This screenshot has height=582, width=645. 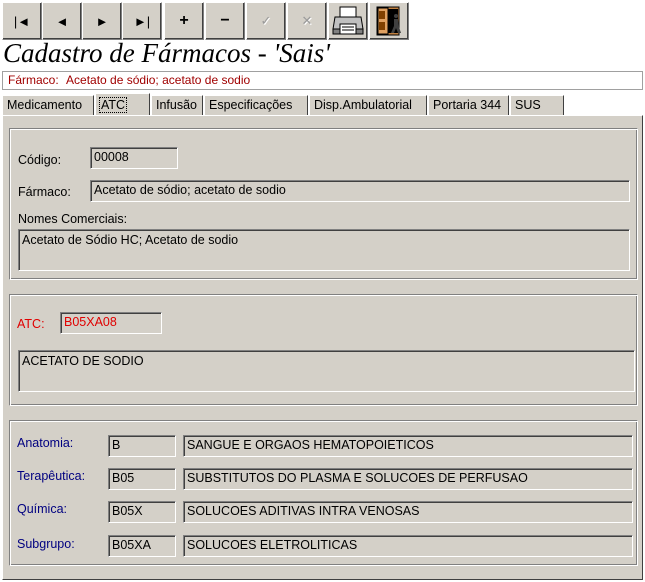 What do you see at coordinates (158, 80) in the screenshot?
I see `selected-farmaco-value: Acetato de sódio; acetato de sodio` at bounding box center [158, 80].